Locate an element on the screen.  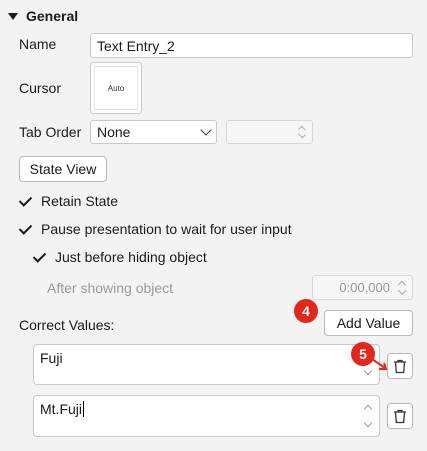
correct-value-text: Fuji is located at coordinates (51, 358).